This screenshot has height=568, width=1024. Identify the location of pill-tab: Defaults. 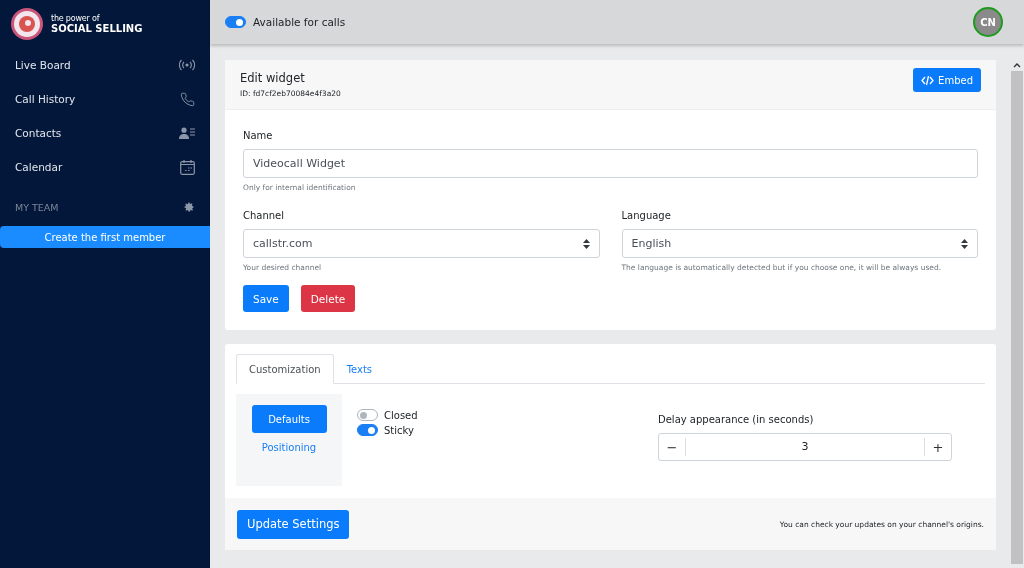
(289, 419).